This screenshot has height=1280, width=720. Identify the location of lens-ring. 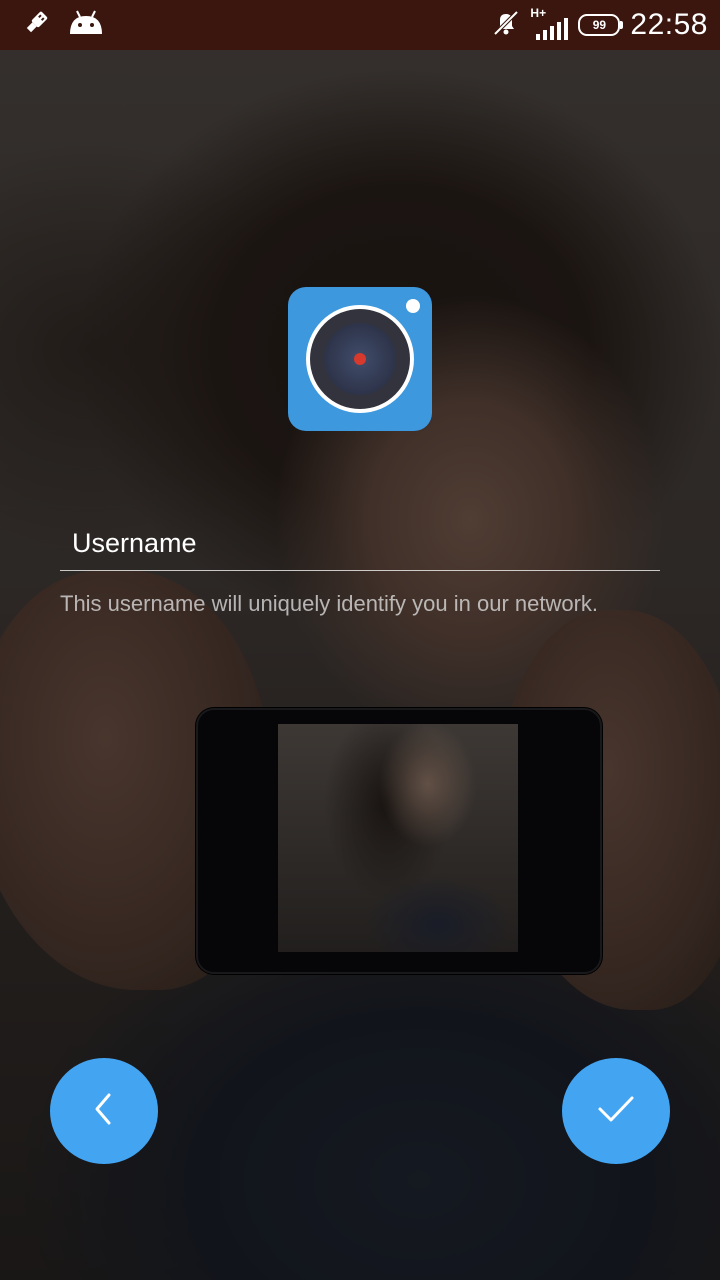
(360, 359).